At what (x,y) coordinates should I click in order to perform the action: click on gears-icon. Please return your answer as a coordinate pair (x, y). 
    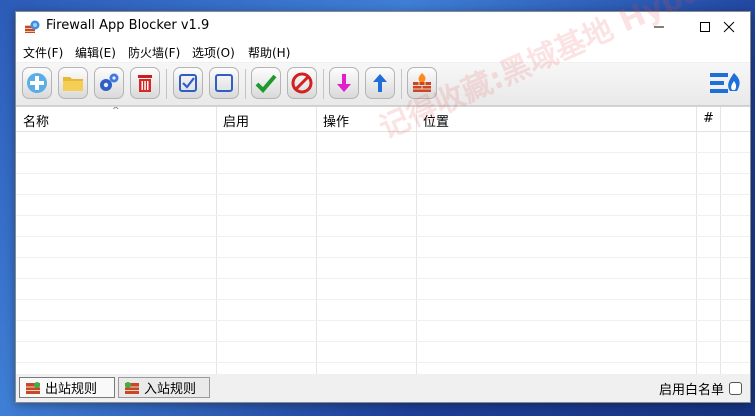
    Looking at the image, I should click on (109, 82).